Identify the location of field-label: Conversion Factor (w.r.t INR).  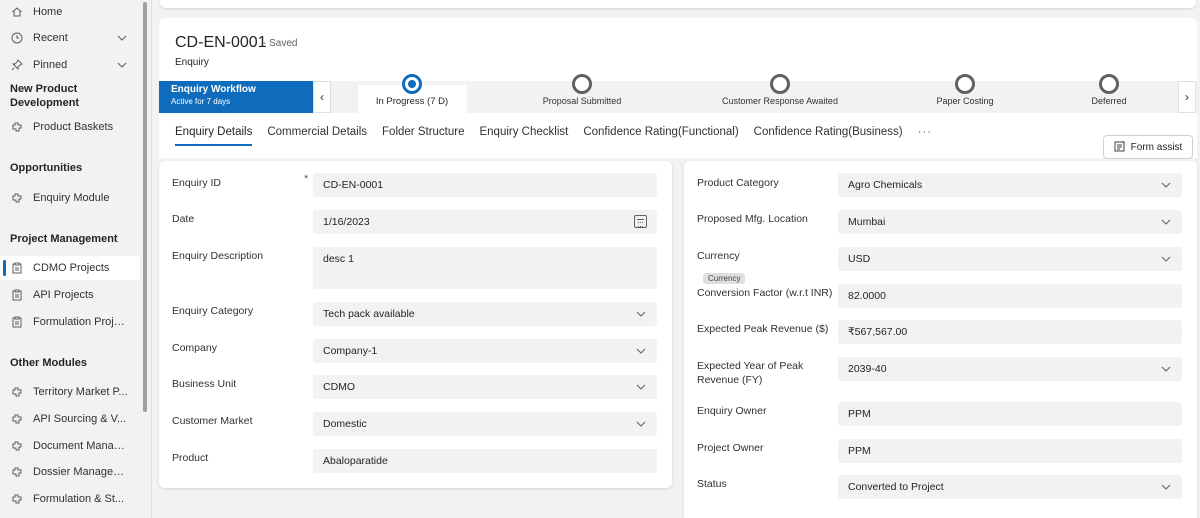
(765, 293).